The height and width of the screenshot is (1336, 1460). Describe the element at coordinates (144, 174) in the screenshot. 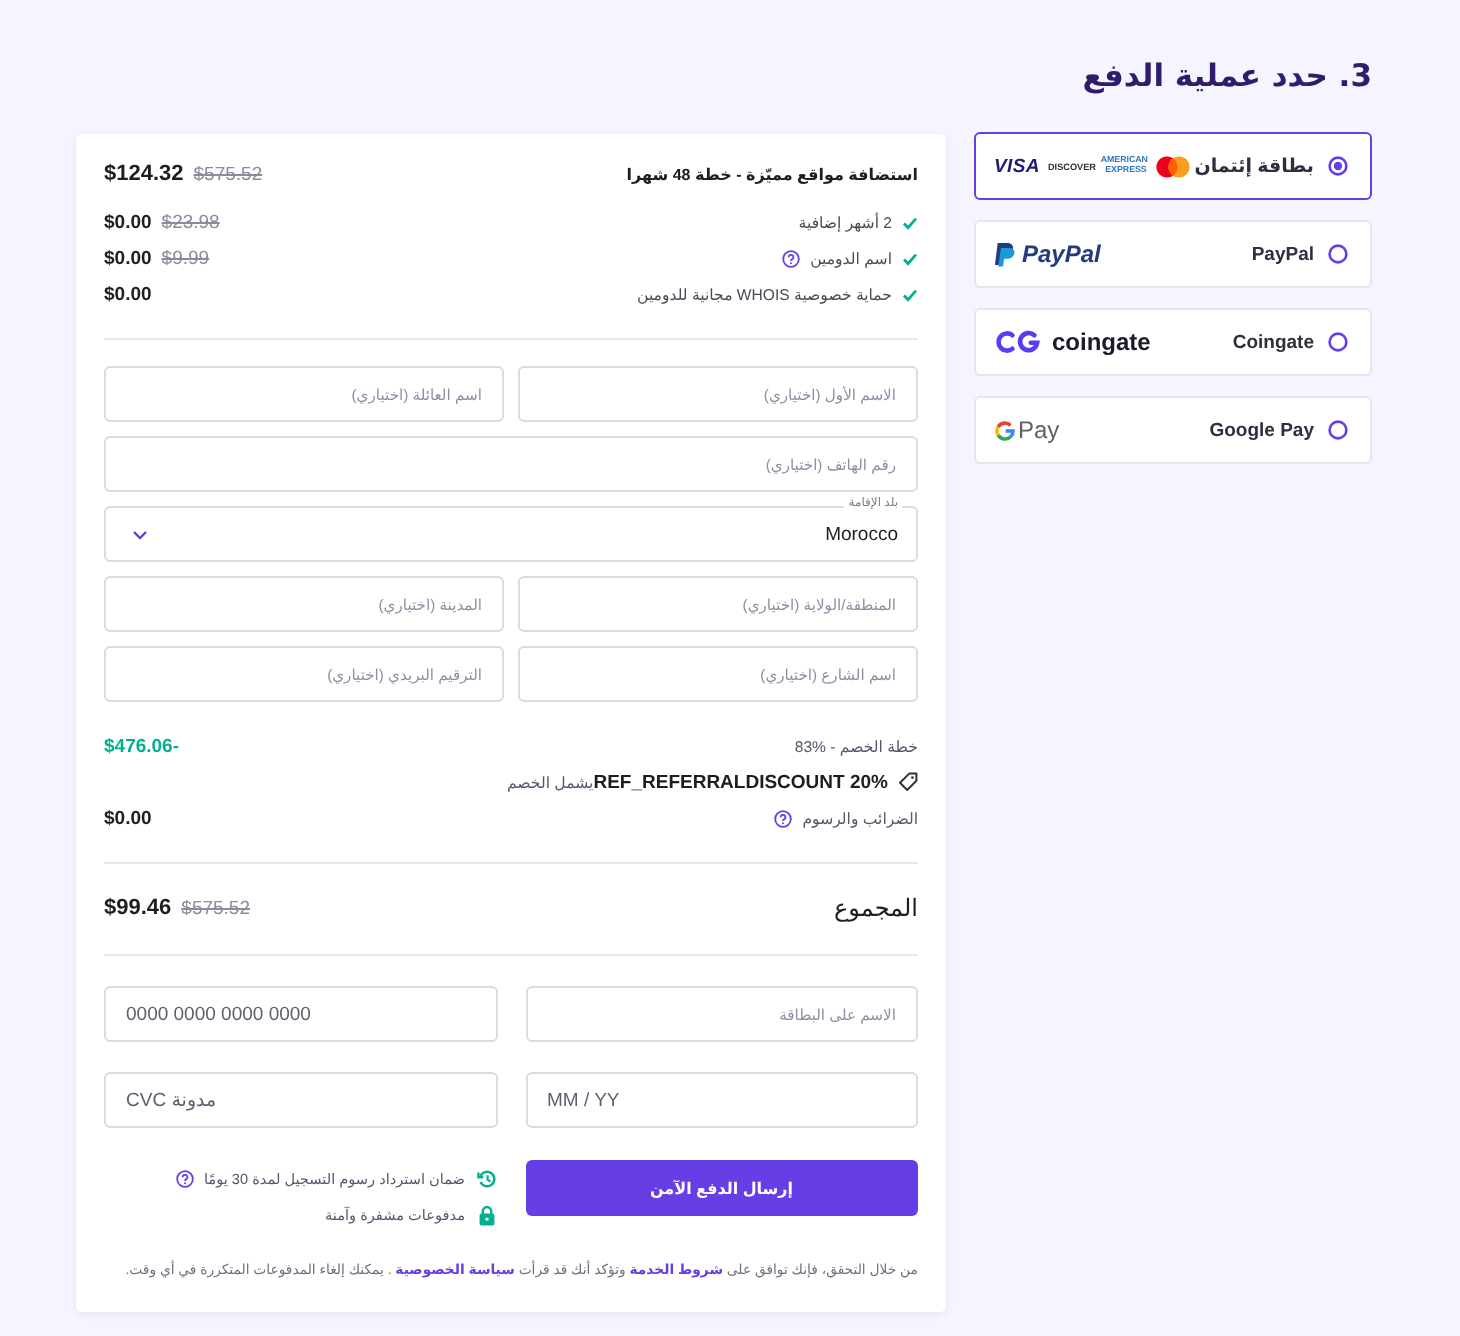

I see `price-text: $124.32` at that location.